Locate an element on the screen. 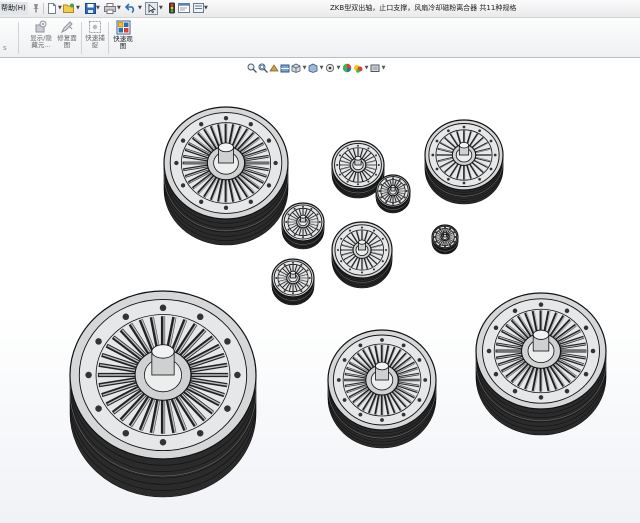 Image resolution: width=640 pixels, height=523 pixels. quick-view-button: 快速观 图 is located at coordinates (123, 35).